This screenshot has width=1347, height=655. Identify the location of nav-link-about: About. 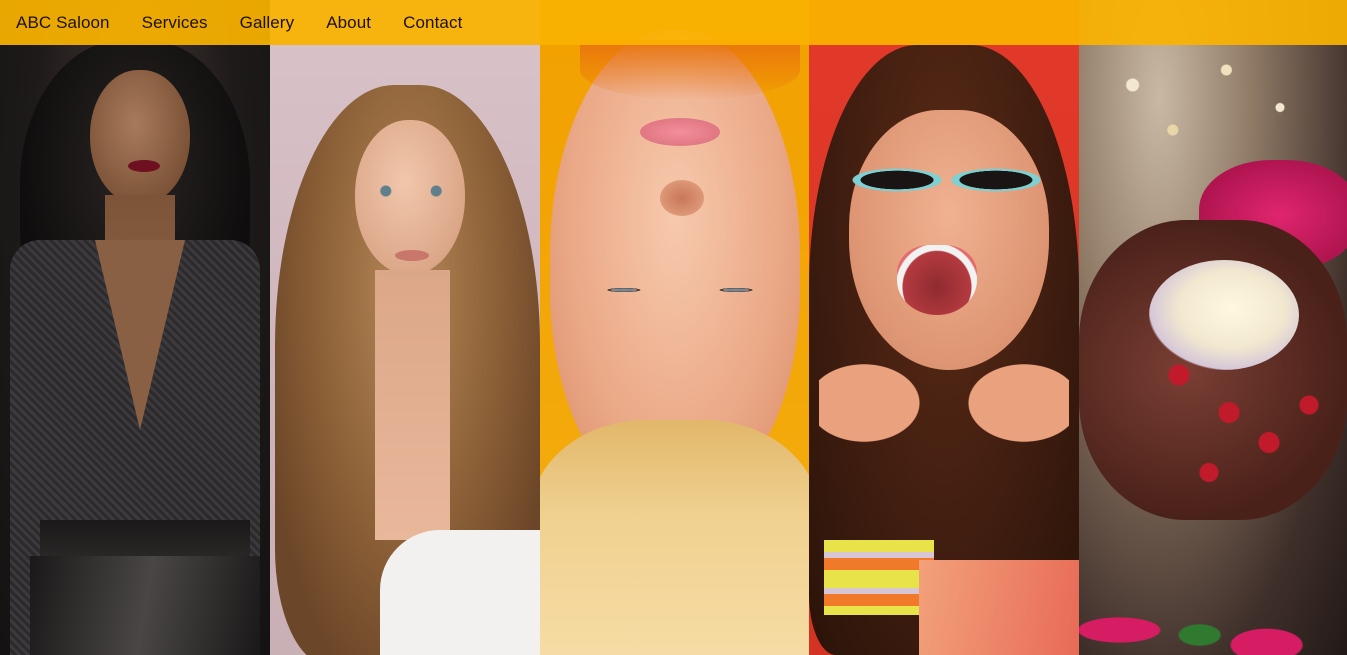
(348, 23).